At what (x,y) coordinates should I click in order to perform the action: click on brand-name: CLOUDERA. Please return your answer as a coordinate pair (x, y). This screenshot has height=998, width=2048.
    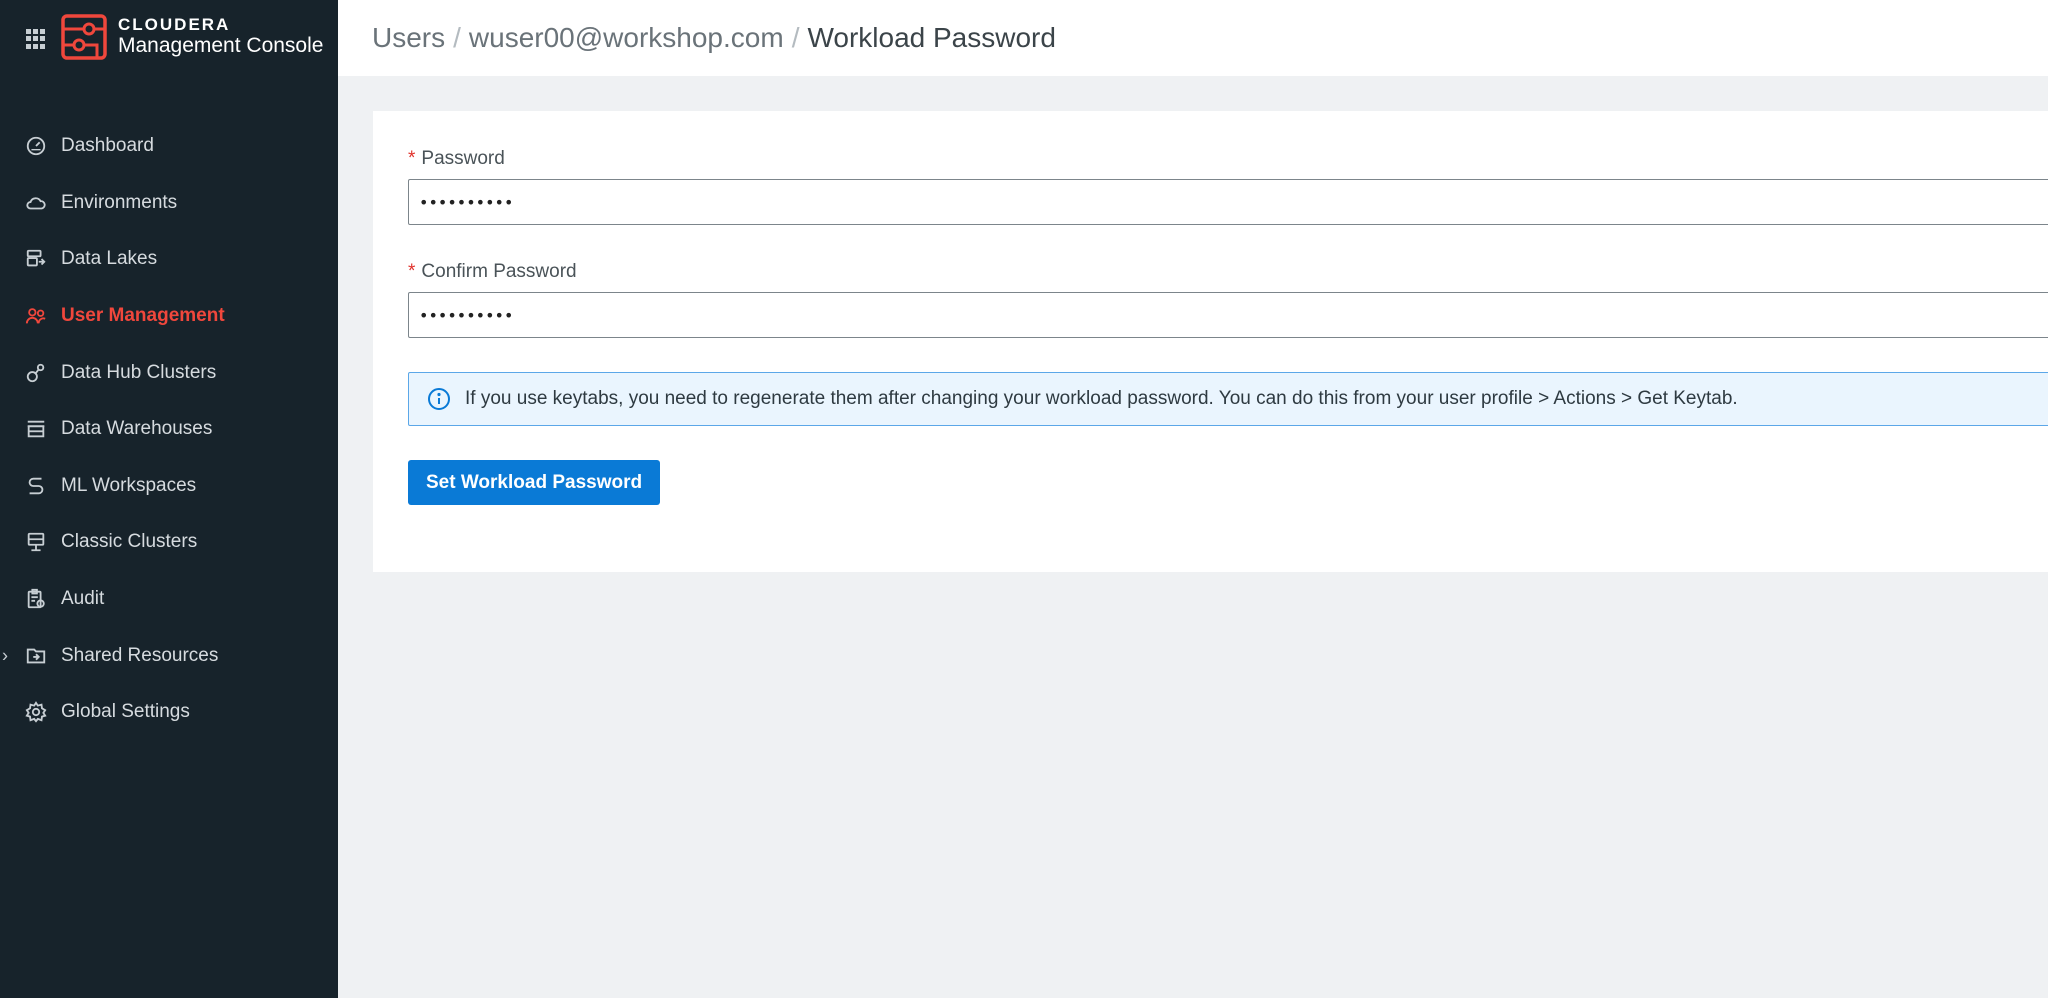
    Looking at the image, I should click on (174, 24).